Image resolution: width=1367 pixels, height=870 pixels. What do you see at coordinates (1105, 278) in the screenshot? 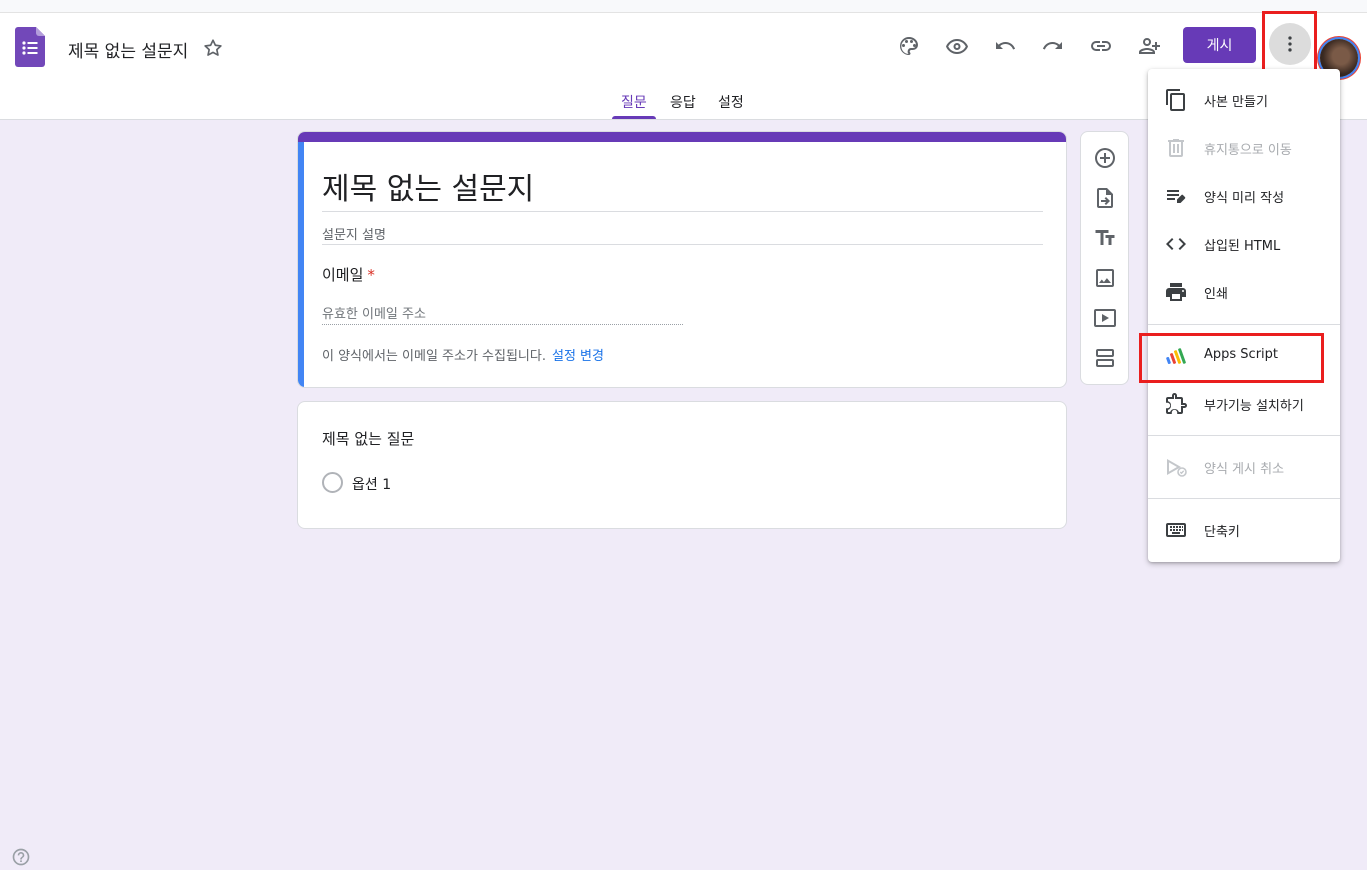
I see `add-image-icon` at bounding box center [1105, 278].